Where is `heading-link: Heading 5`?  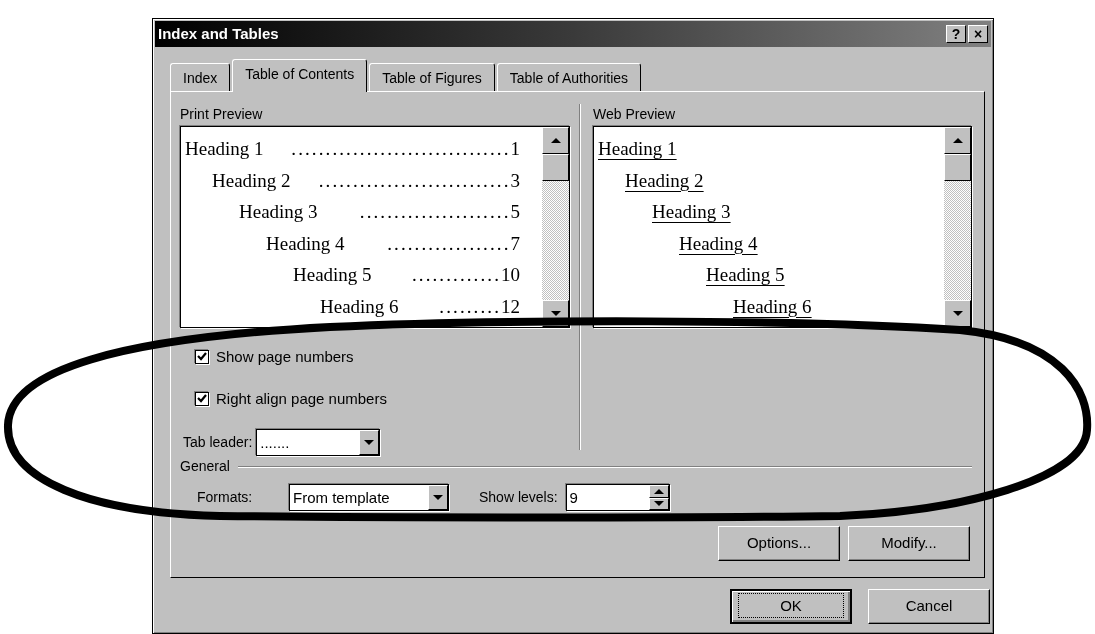 heading-link: Heading 5 is located at coordinates (745, 275).